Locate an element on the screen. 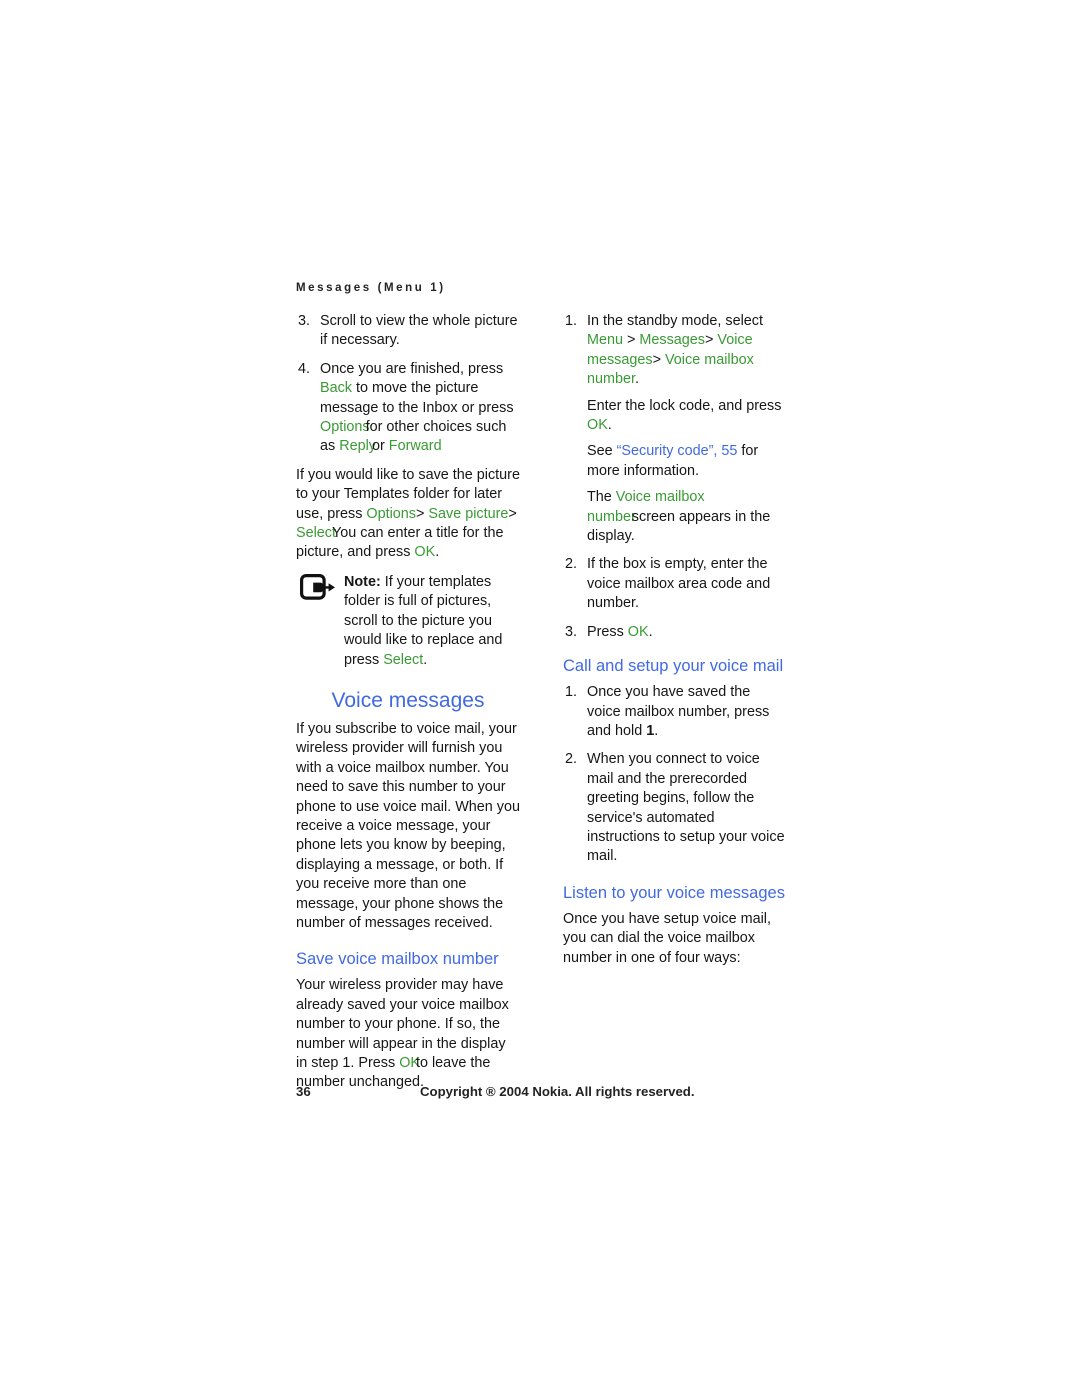 The height and width of the screenshot is (1397, 1080). ui-term: Forward is located at coordinates (415, 446).